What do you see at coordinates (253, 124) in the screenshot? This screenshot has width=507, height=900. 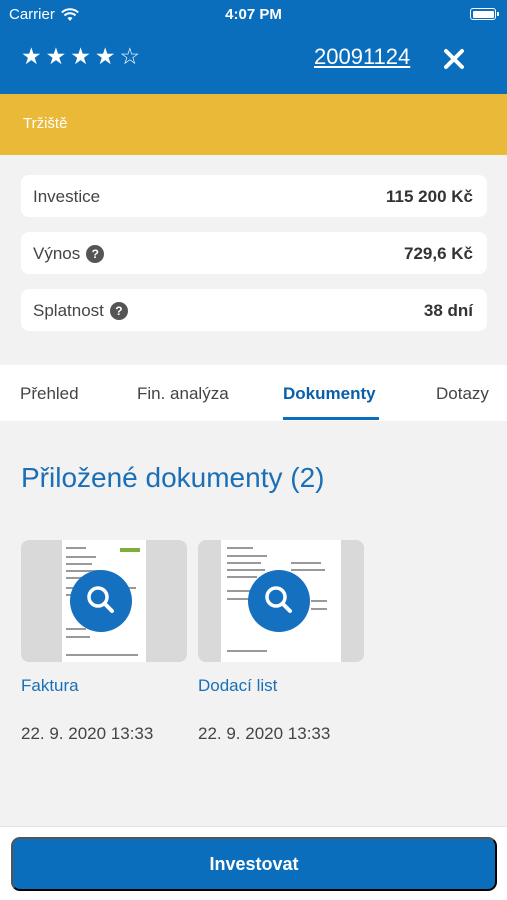 I see `marketplace-banner: Tržiště` at bounding box center [253, 124].